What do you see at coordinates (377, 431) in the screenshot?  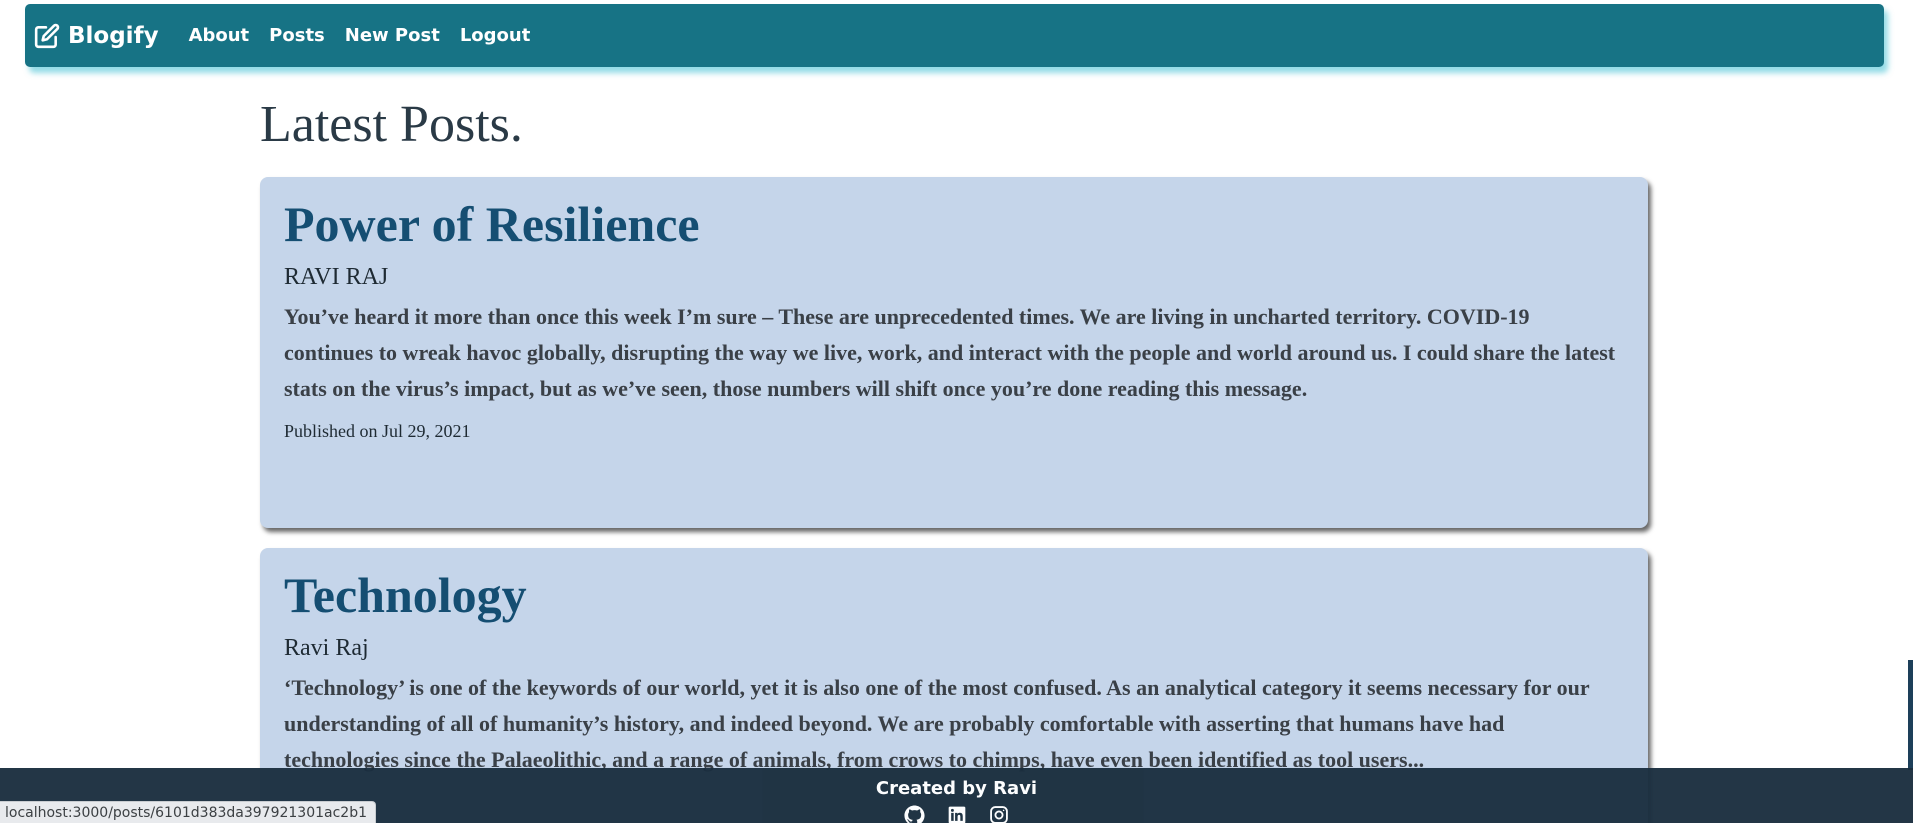 I see `post-date: Published on Jul 29, 2021` at bounding box center [377, 431].